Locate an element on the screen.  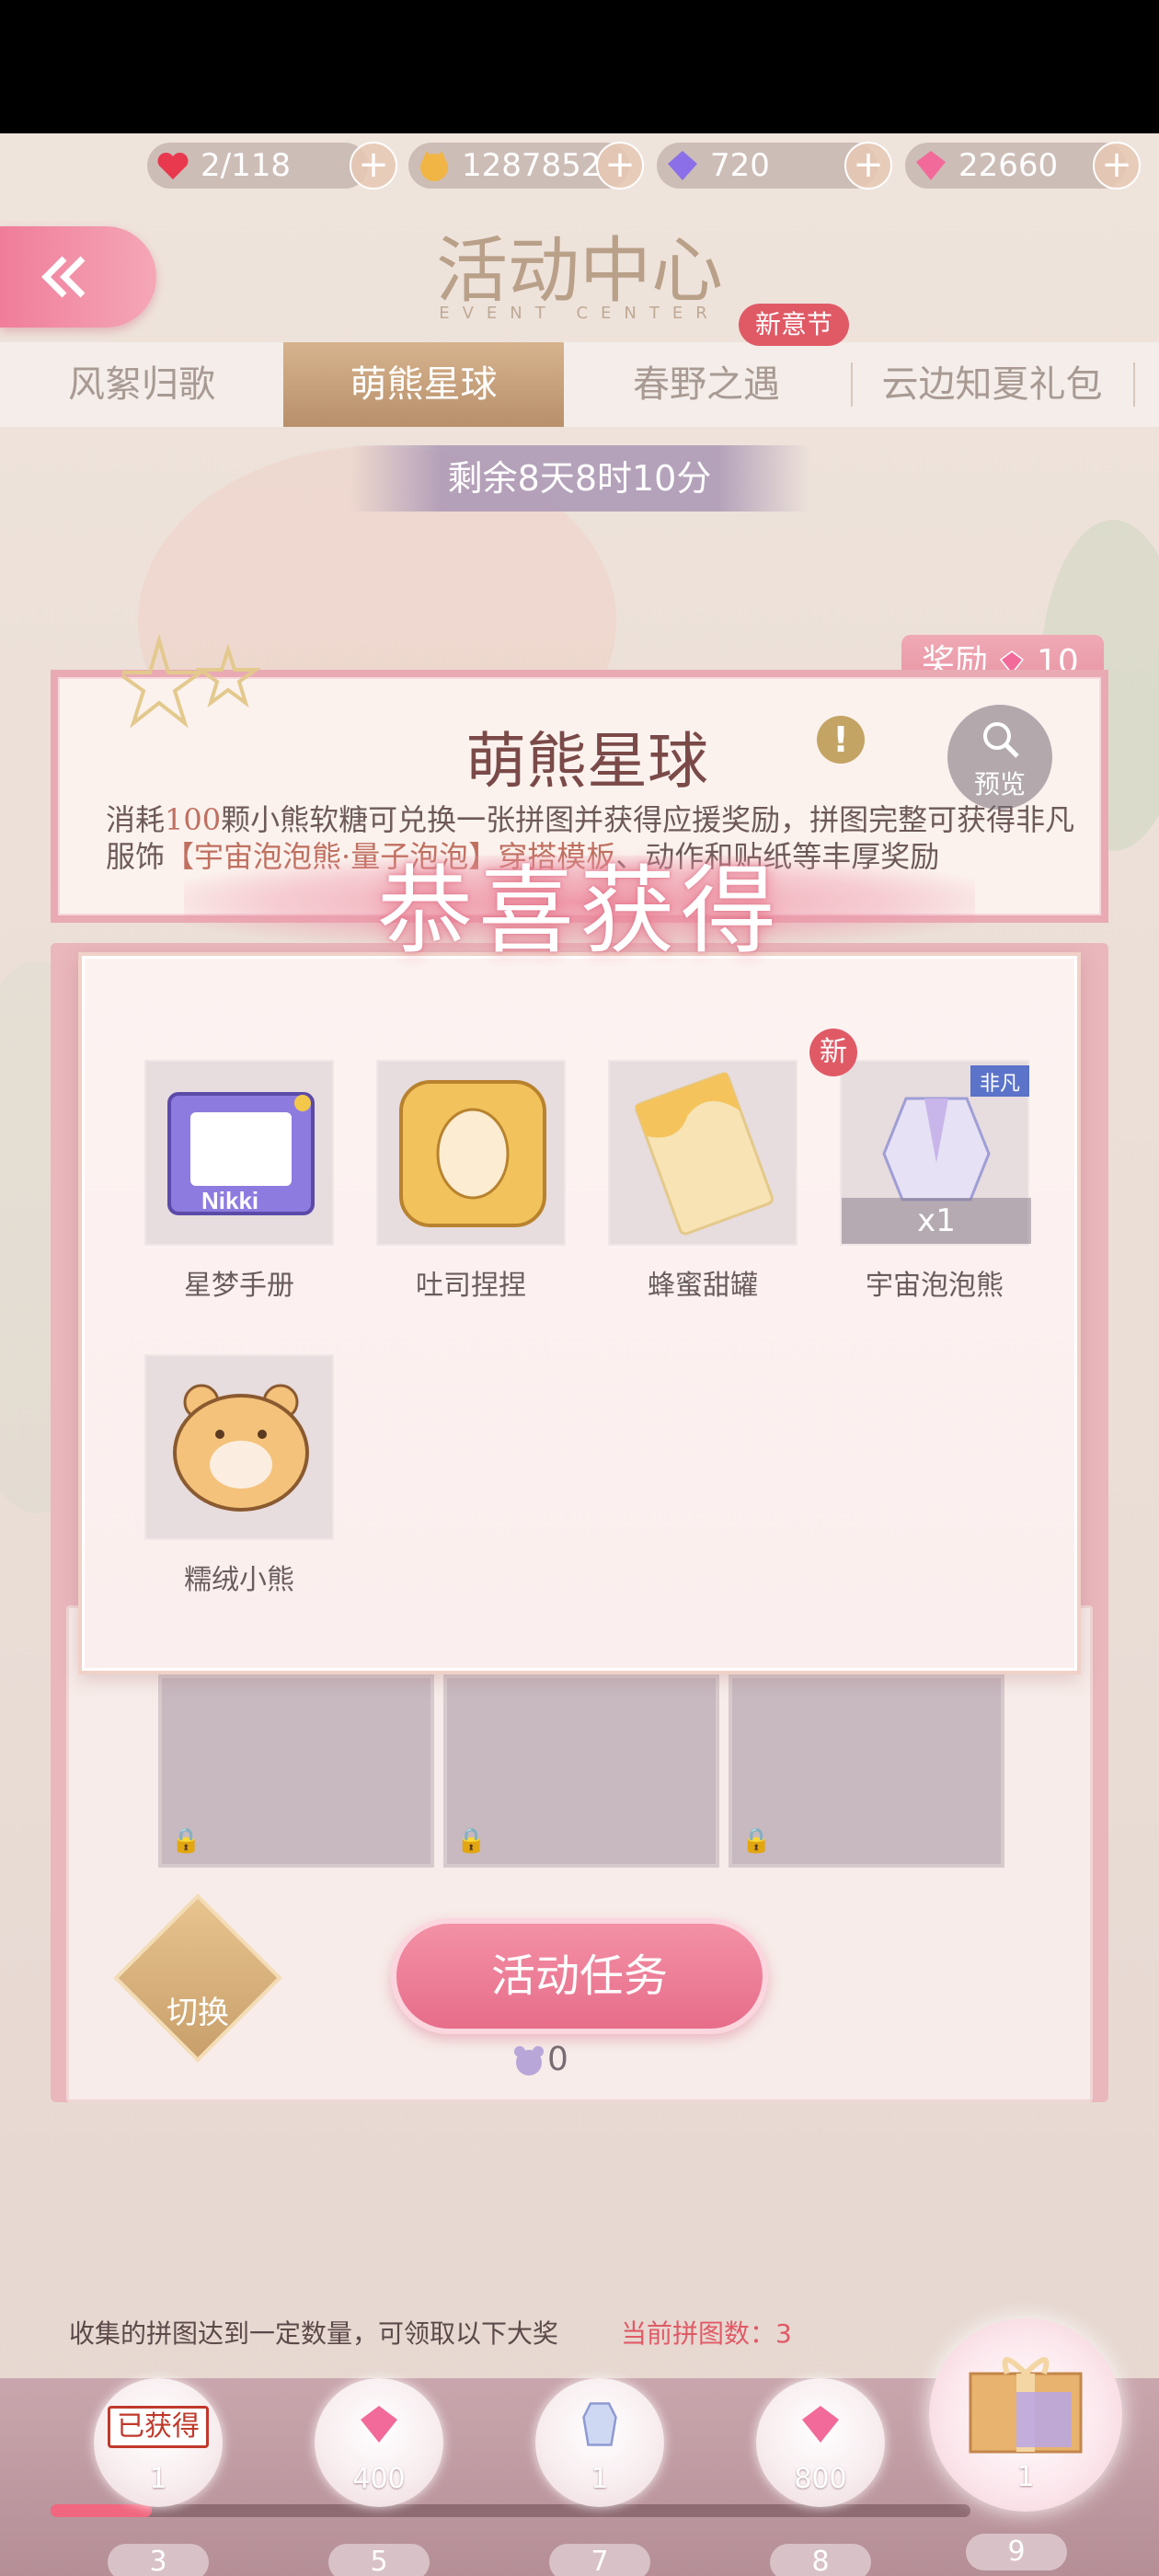
purple-diamond-value: 720 is located at coordinates (740, 165).